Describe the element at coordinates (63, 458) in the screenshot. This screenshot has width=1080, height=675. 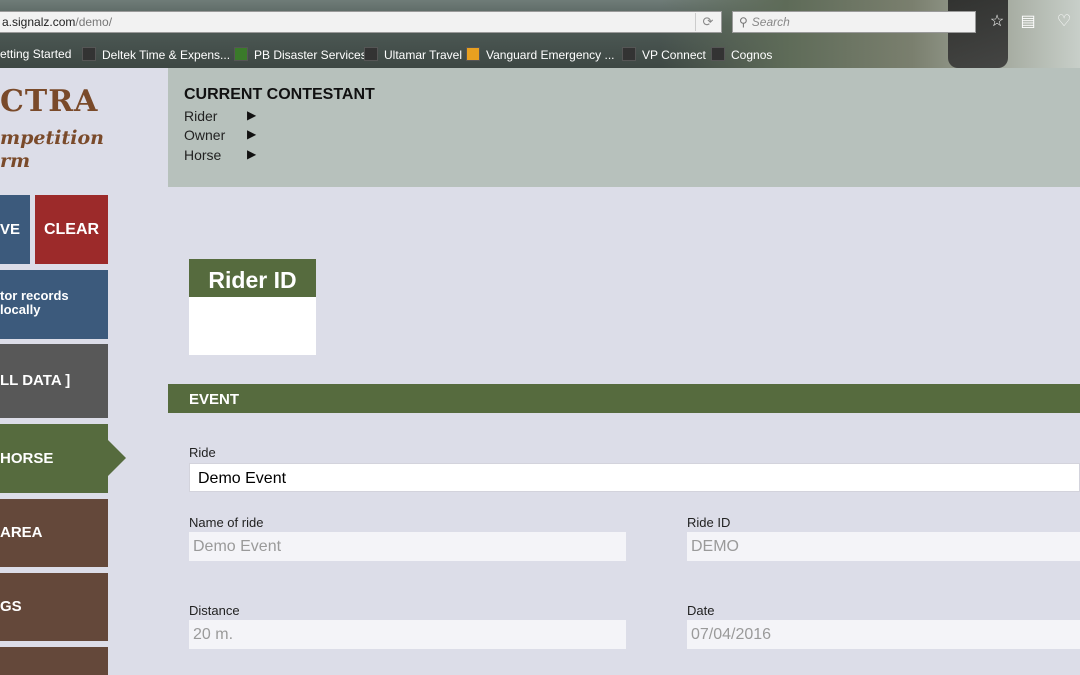
I see `horse-nav-button: HORSE` at that location.